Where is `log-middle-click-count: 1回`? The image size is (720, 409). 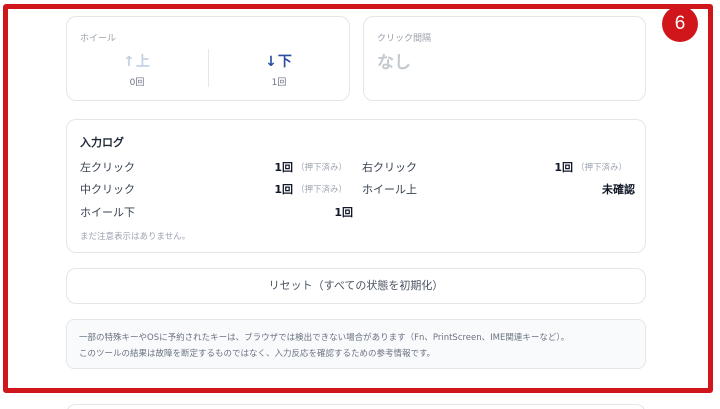
log-middle-click-count: 1回 is located at coordinates (283, 189).